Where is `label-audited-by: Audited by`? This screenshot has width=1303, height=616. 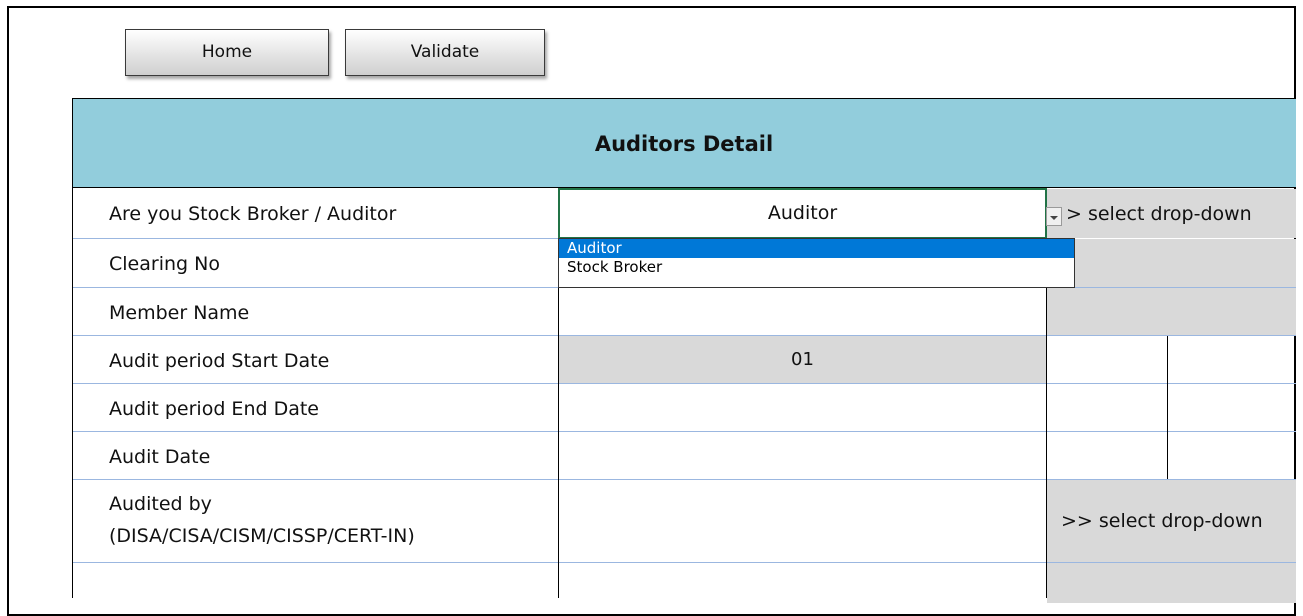
label-audited-by: Audited by is located at coordinates (160, 504).